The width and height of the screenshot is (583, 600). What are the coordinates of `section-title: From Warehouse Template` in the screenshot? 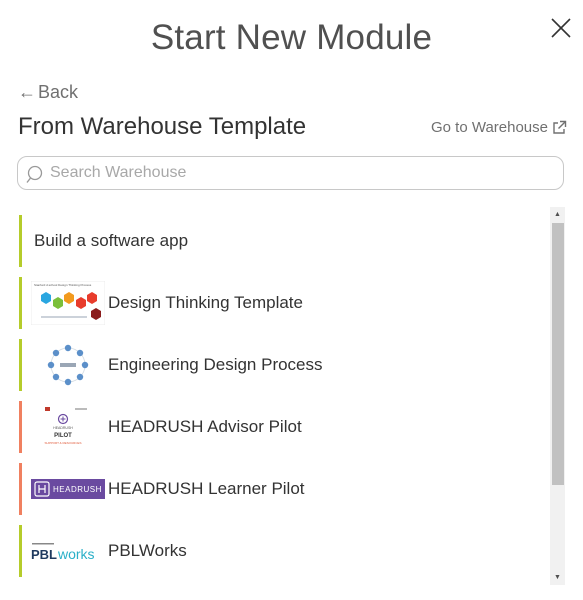 It's located at (162, 126).